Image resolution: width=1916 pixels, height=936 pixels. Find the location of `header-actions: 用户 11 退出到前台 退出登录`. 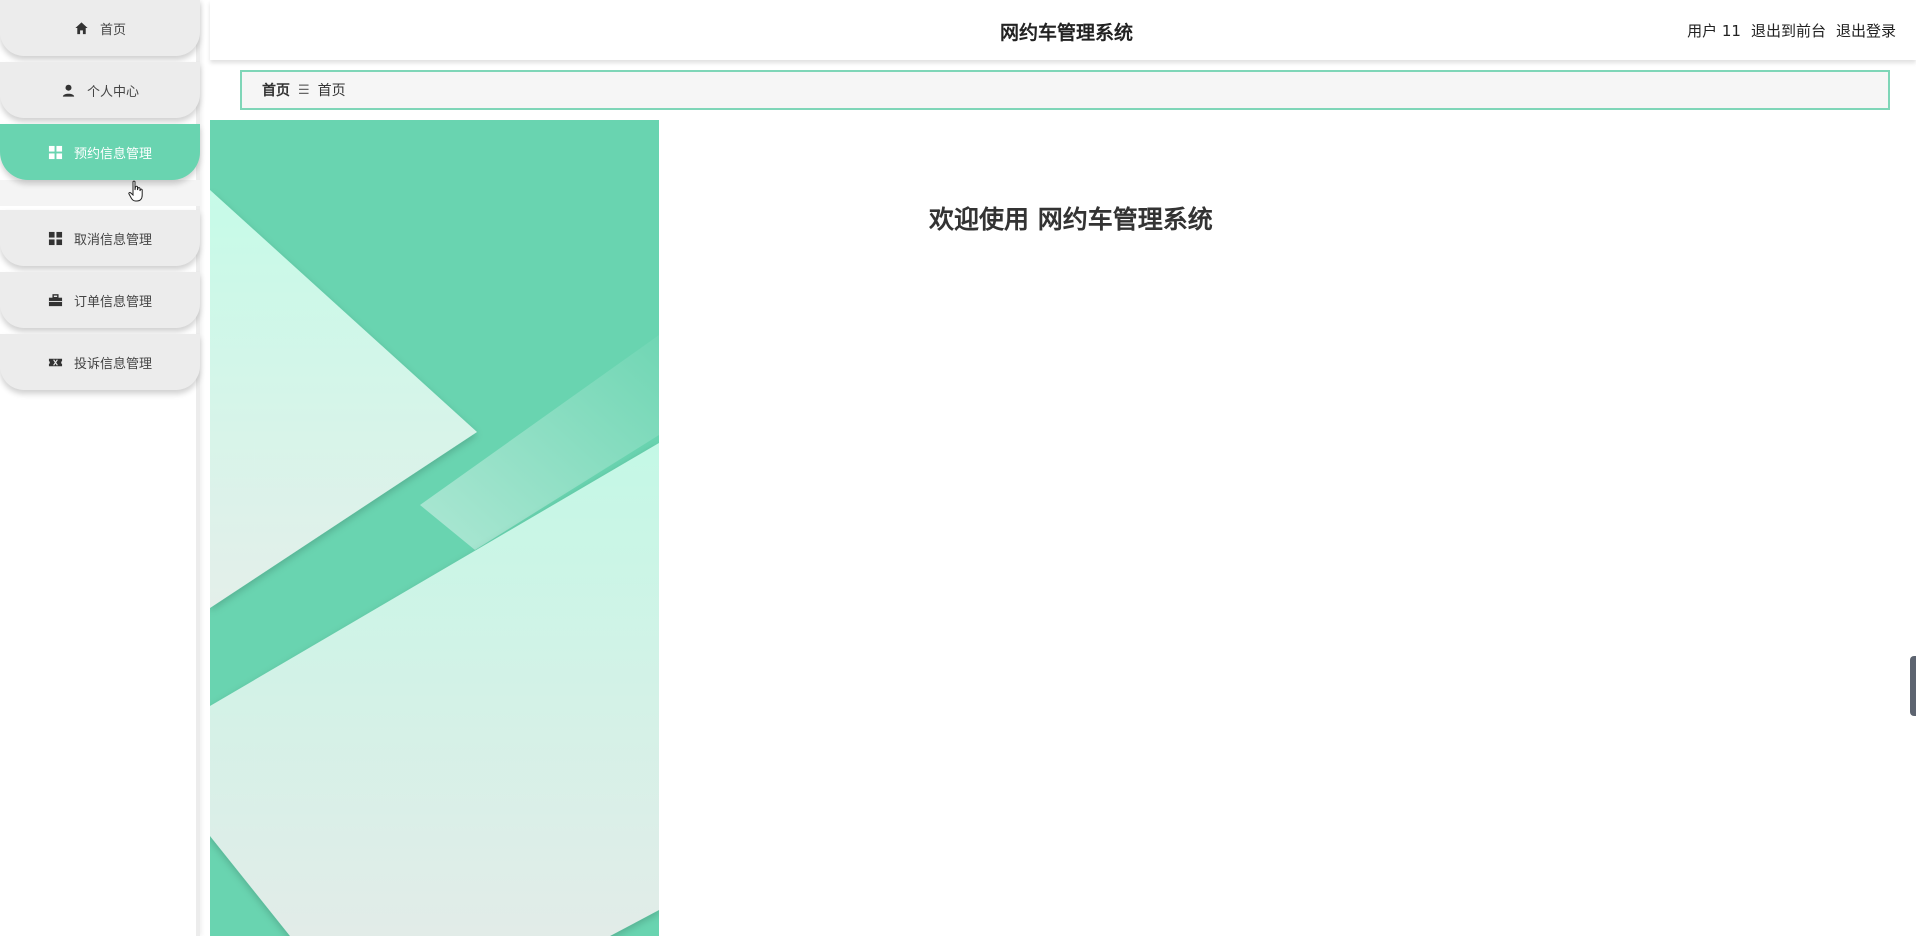

header-actions: 用户 11 退出到前台 退出登录 is located at coordinates (1791, 30).